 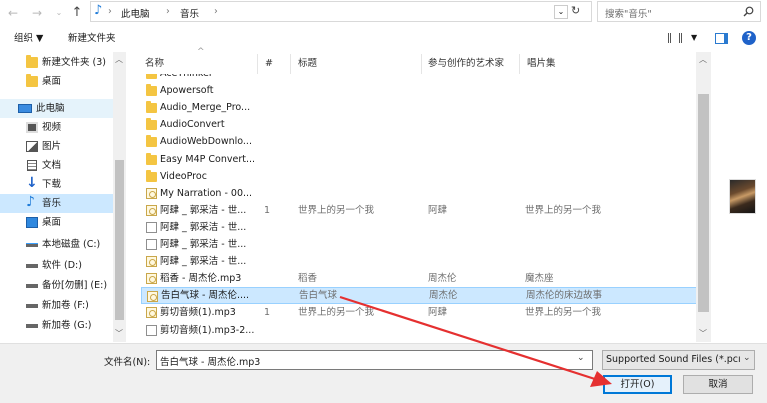 I want to click on view-dropdown-icon: ▼, so click(x=694, y=37).